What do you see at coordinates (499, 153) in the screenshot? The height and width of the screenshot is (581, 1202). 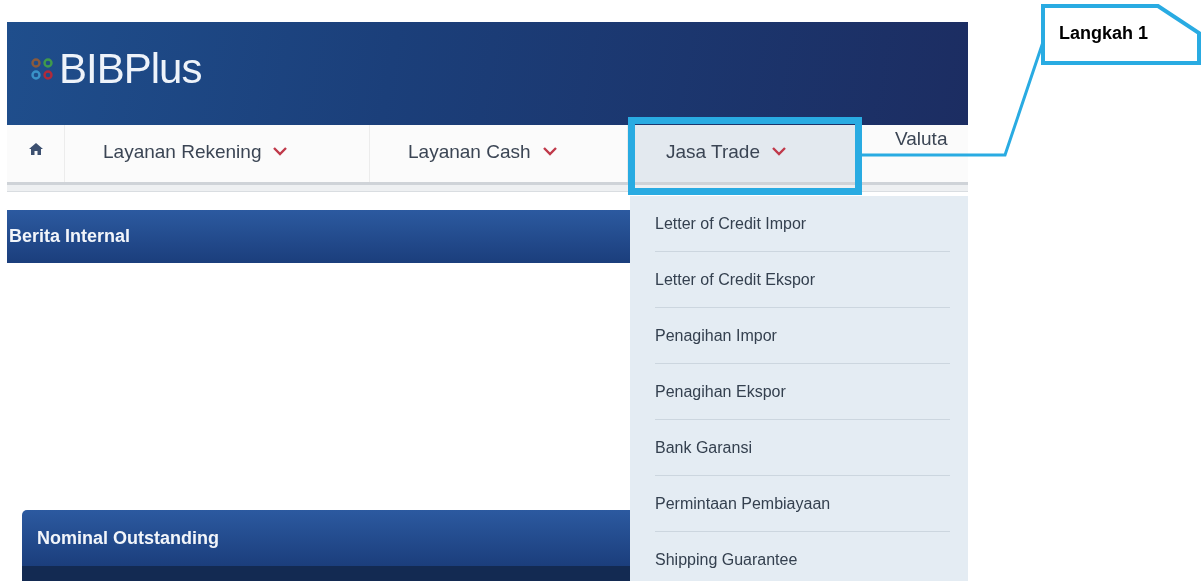 I see `nav-menu-item: Layanan Cash` at bounding box center [499, 153].